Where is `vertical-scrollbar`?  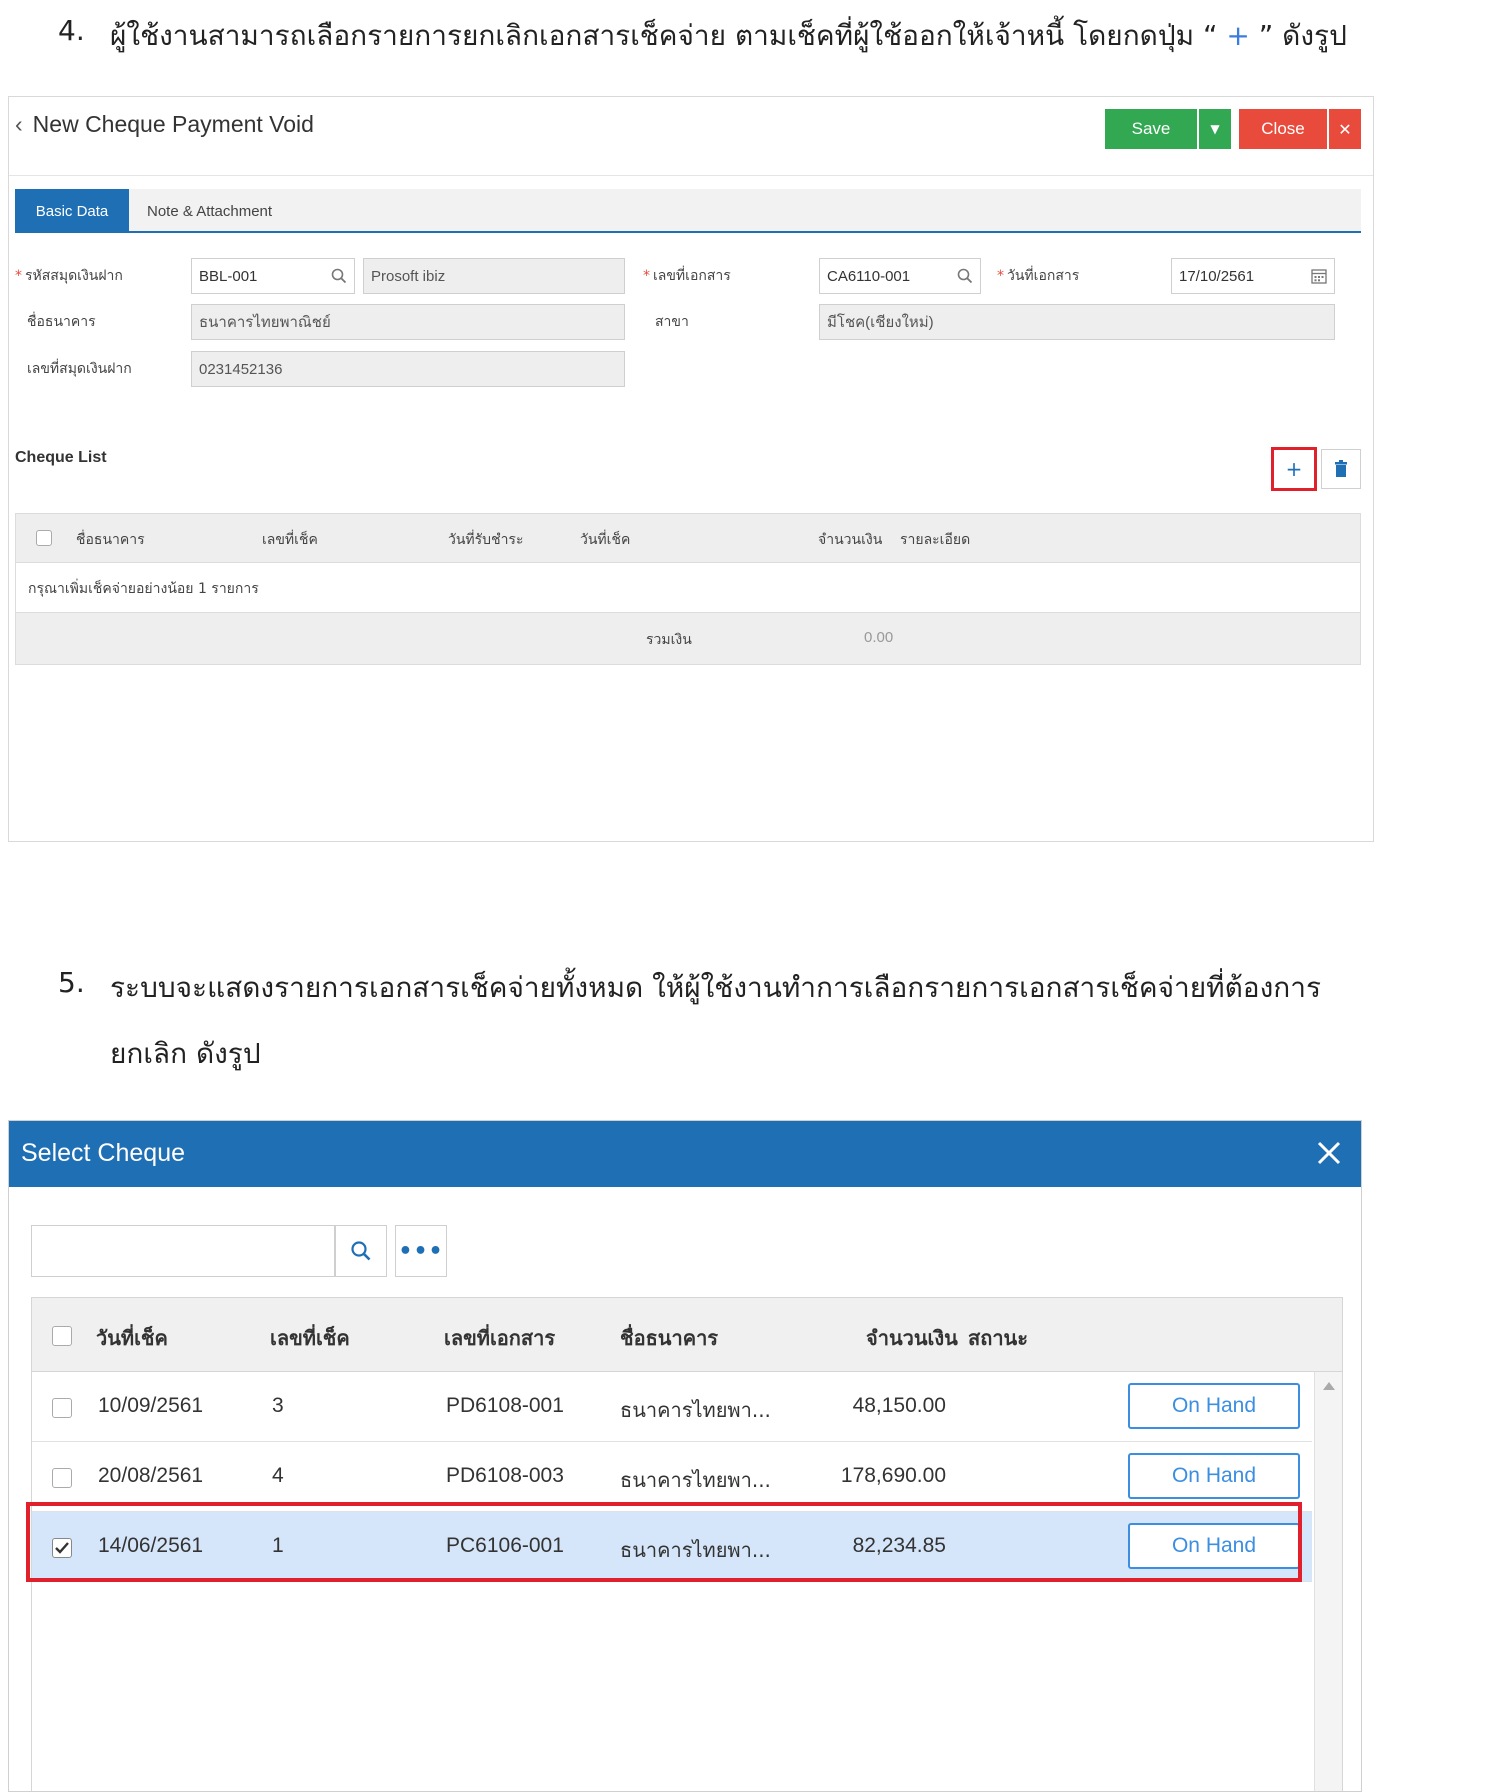 vertical-scrollbar is located at coordinates (1328, 1581).